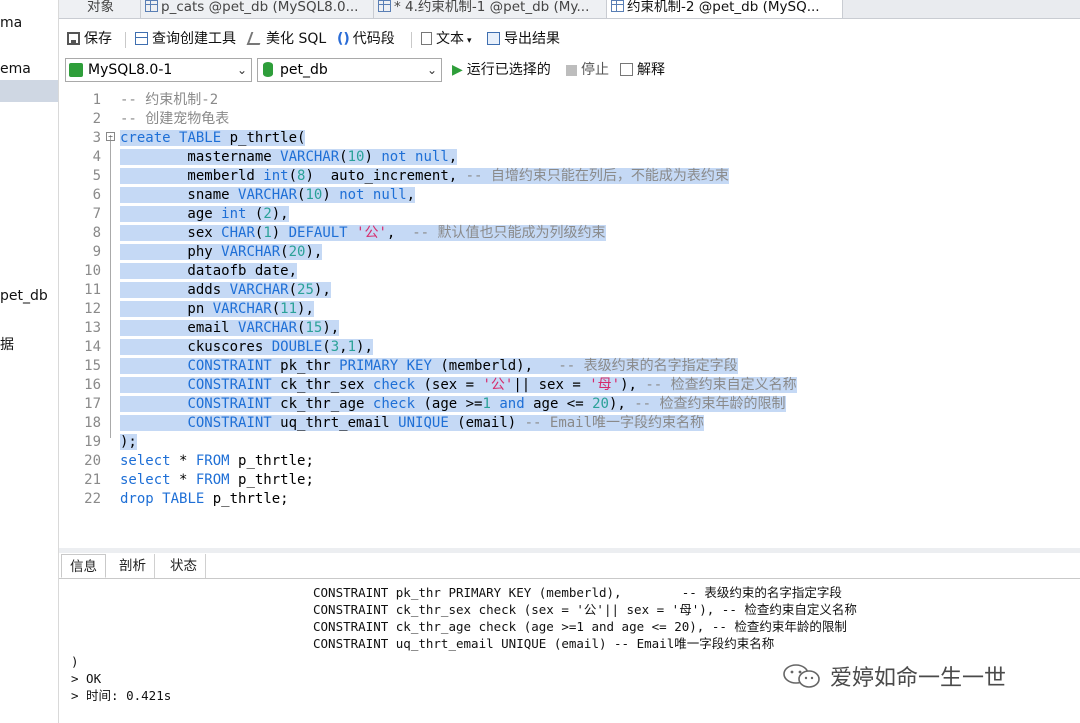 Image resolution: width=1080 pixels, height=723 pixels. Describe the element at coordinates (86, 678) in the screenshot. I see `output-ok: > OK` at that location.